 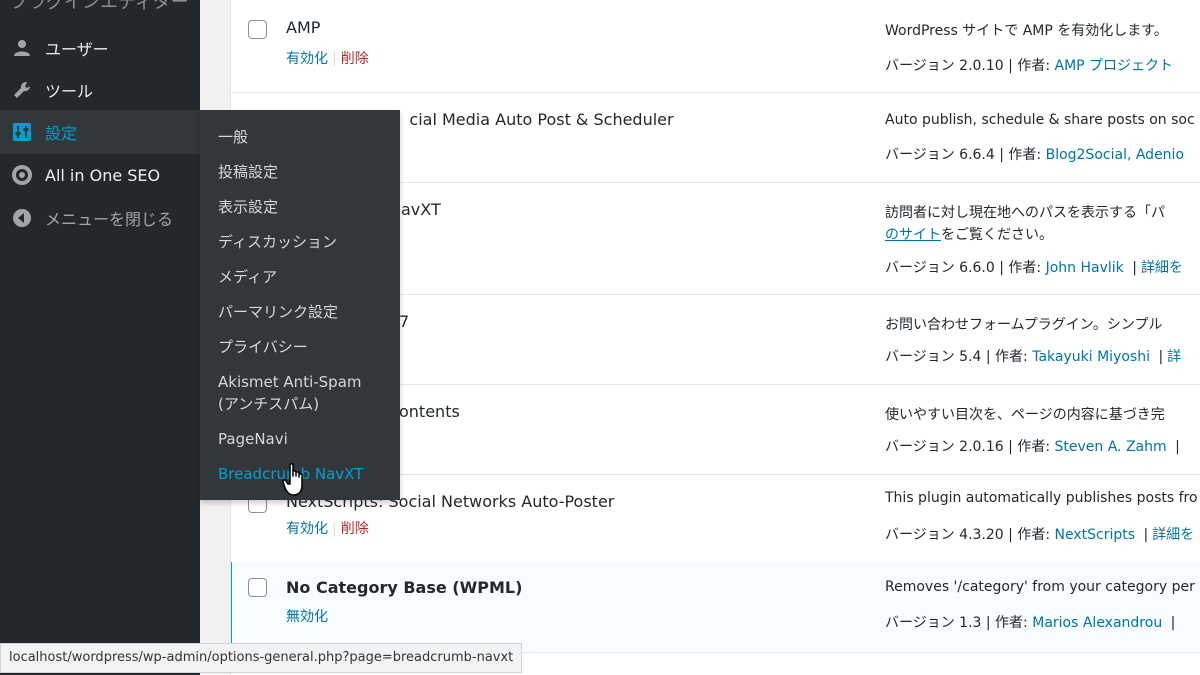 What do you see at coordinates (429, 411) in the screenshot?
I see `plugin-name: ontents` at bounding box center [429, 411].